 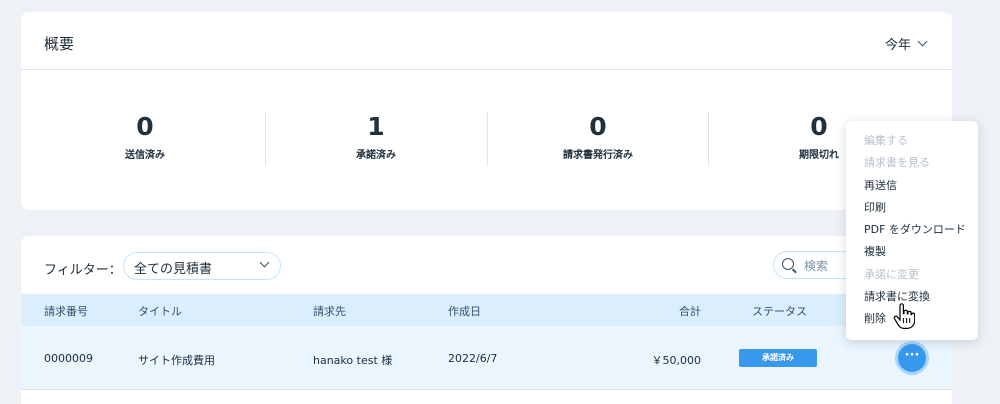 I want to click on row-title: サイト作成費用, so click(x=176, y=360).